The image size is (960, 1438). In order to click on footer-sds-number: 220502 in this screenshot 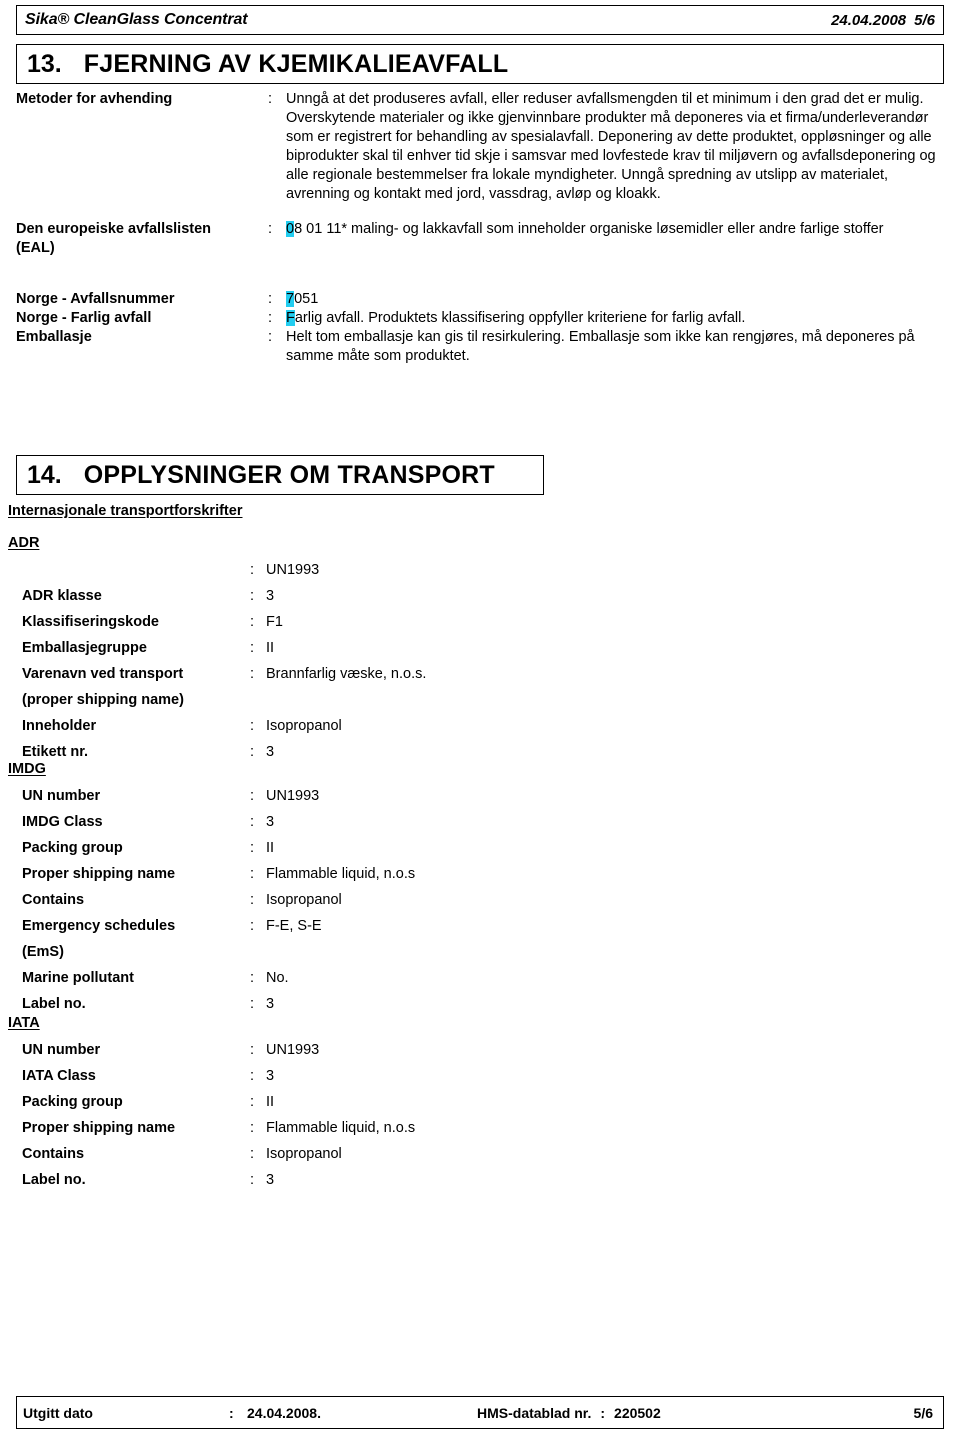, I will do `click(637, 1412)`.